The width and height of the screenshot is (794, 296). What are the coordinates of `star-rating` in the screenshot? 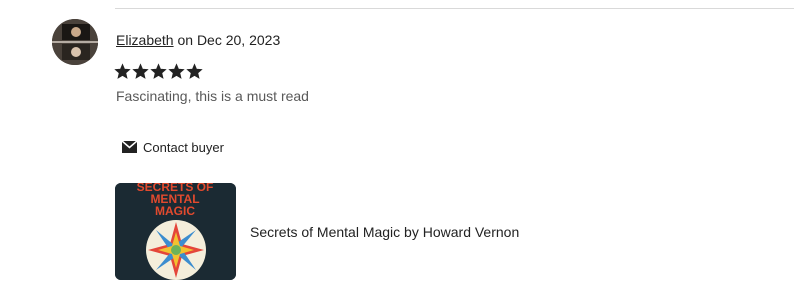 It's located at (158, 74).